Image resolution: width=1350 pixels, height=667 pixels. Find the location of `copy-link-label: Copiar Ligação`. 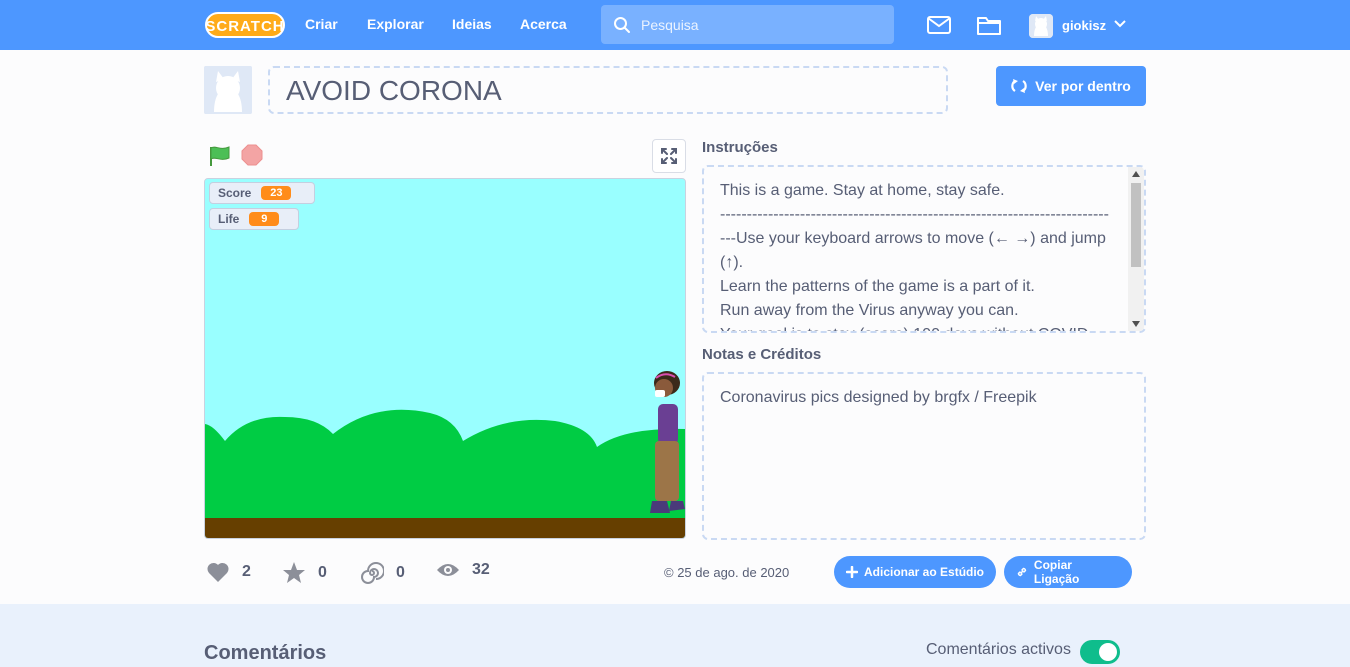

copy-link-label: Copiar Ligação is located at coordinates (1056, 572).